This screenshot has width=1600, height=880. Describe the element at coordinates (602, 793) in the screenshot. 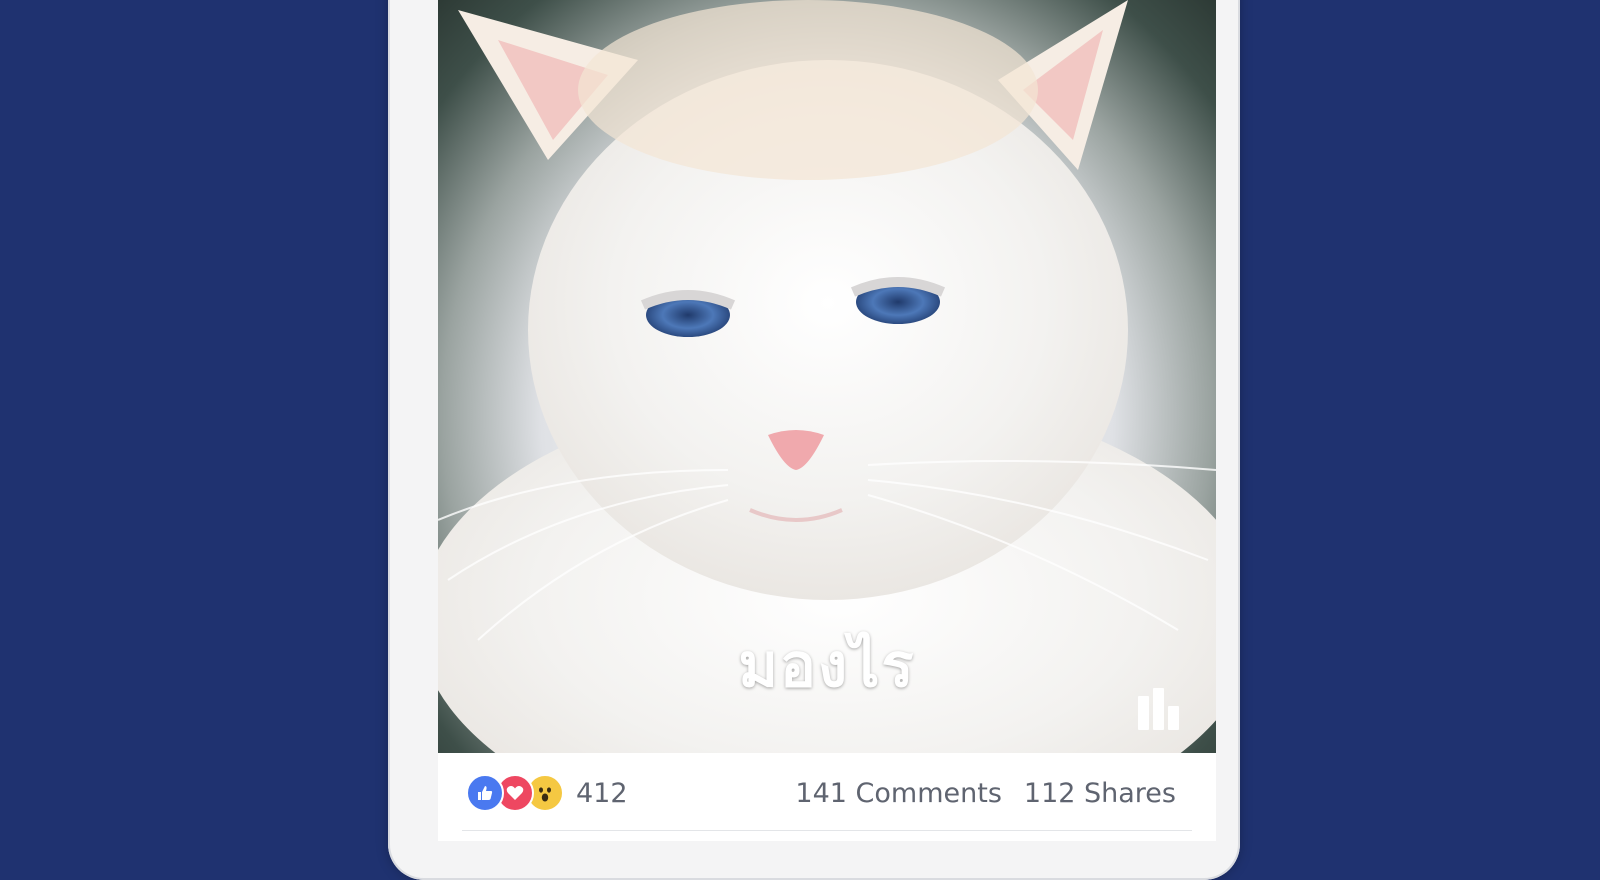

I see `reaction-count: 412` at that location.